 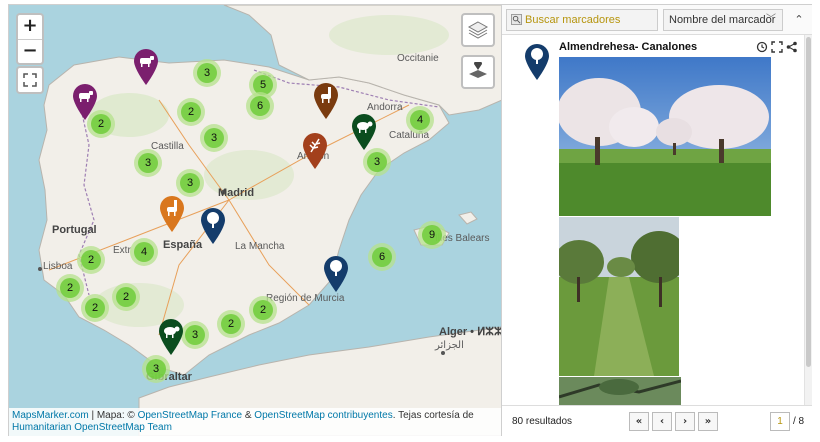 I want to click on map-label-occitanie: Occitanie, so click(x=418, y=58).